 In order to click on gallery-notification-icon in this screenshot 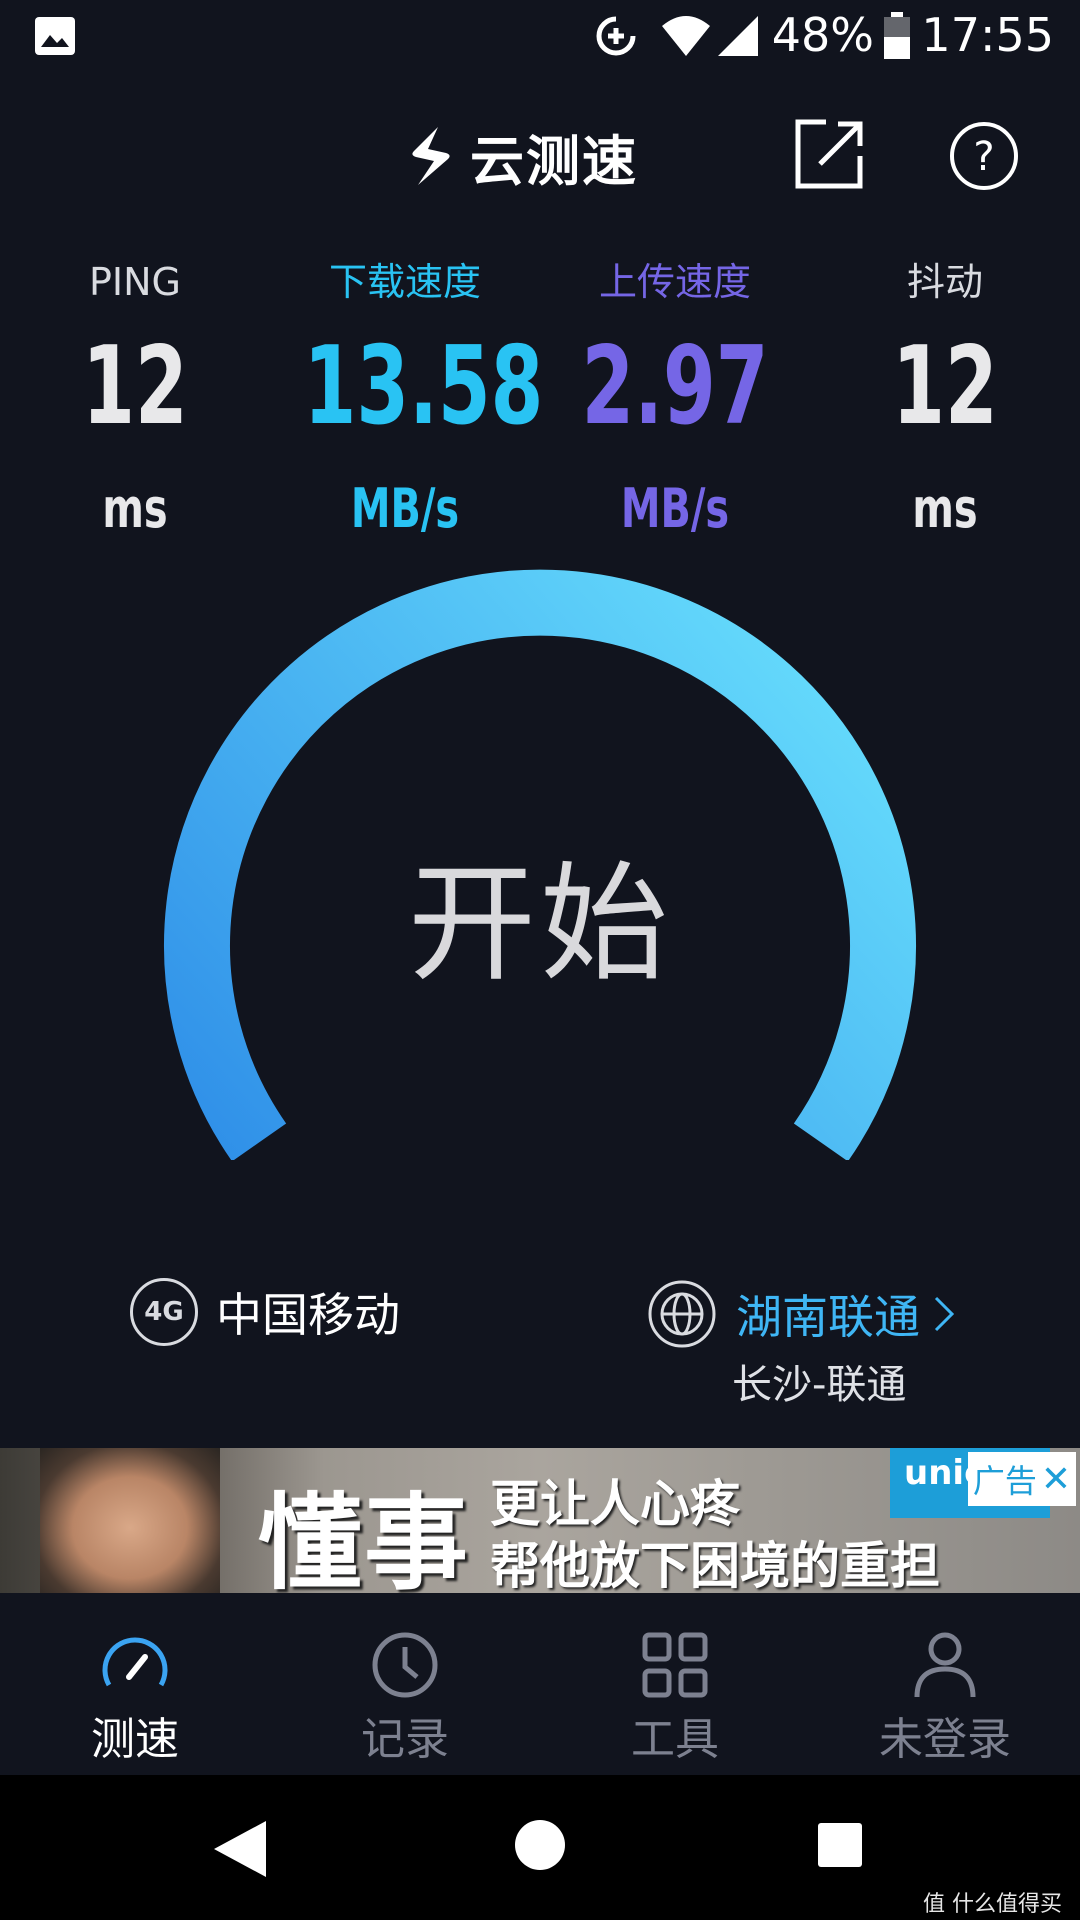, I will do `click(55, 36)`.